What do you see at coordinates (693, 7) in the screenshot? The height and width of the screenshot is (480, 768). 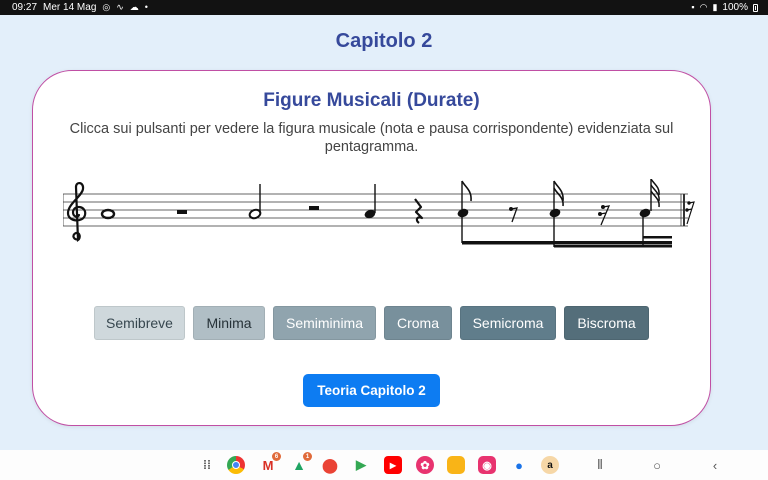 I see `sim-icon: ▪` at bounding box center [693, 7].